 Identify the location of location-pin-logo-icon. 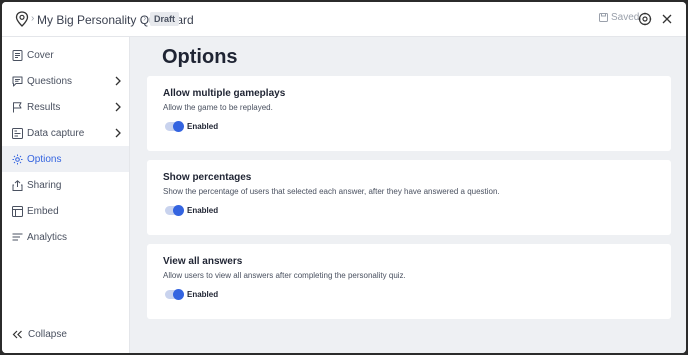
(22, 19).